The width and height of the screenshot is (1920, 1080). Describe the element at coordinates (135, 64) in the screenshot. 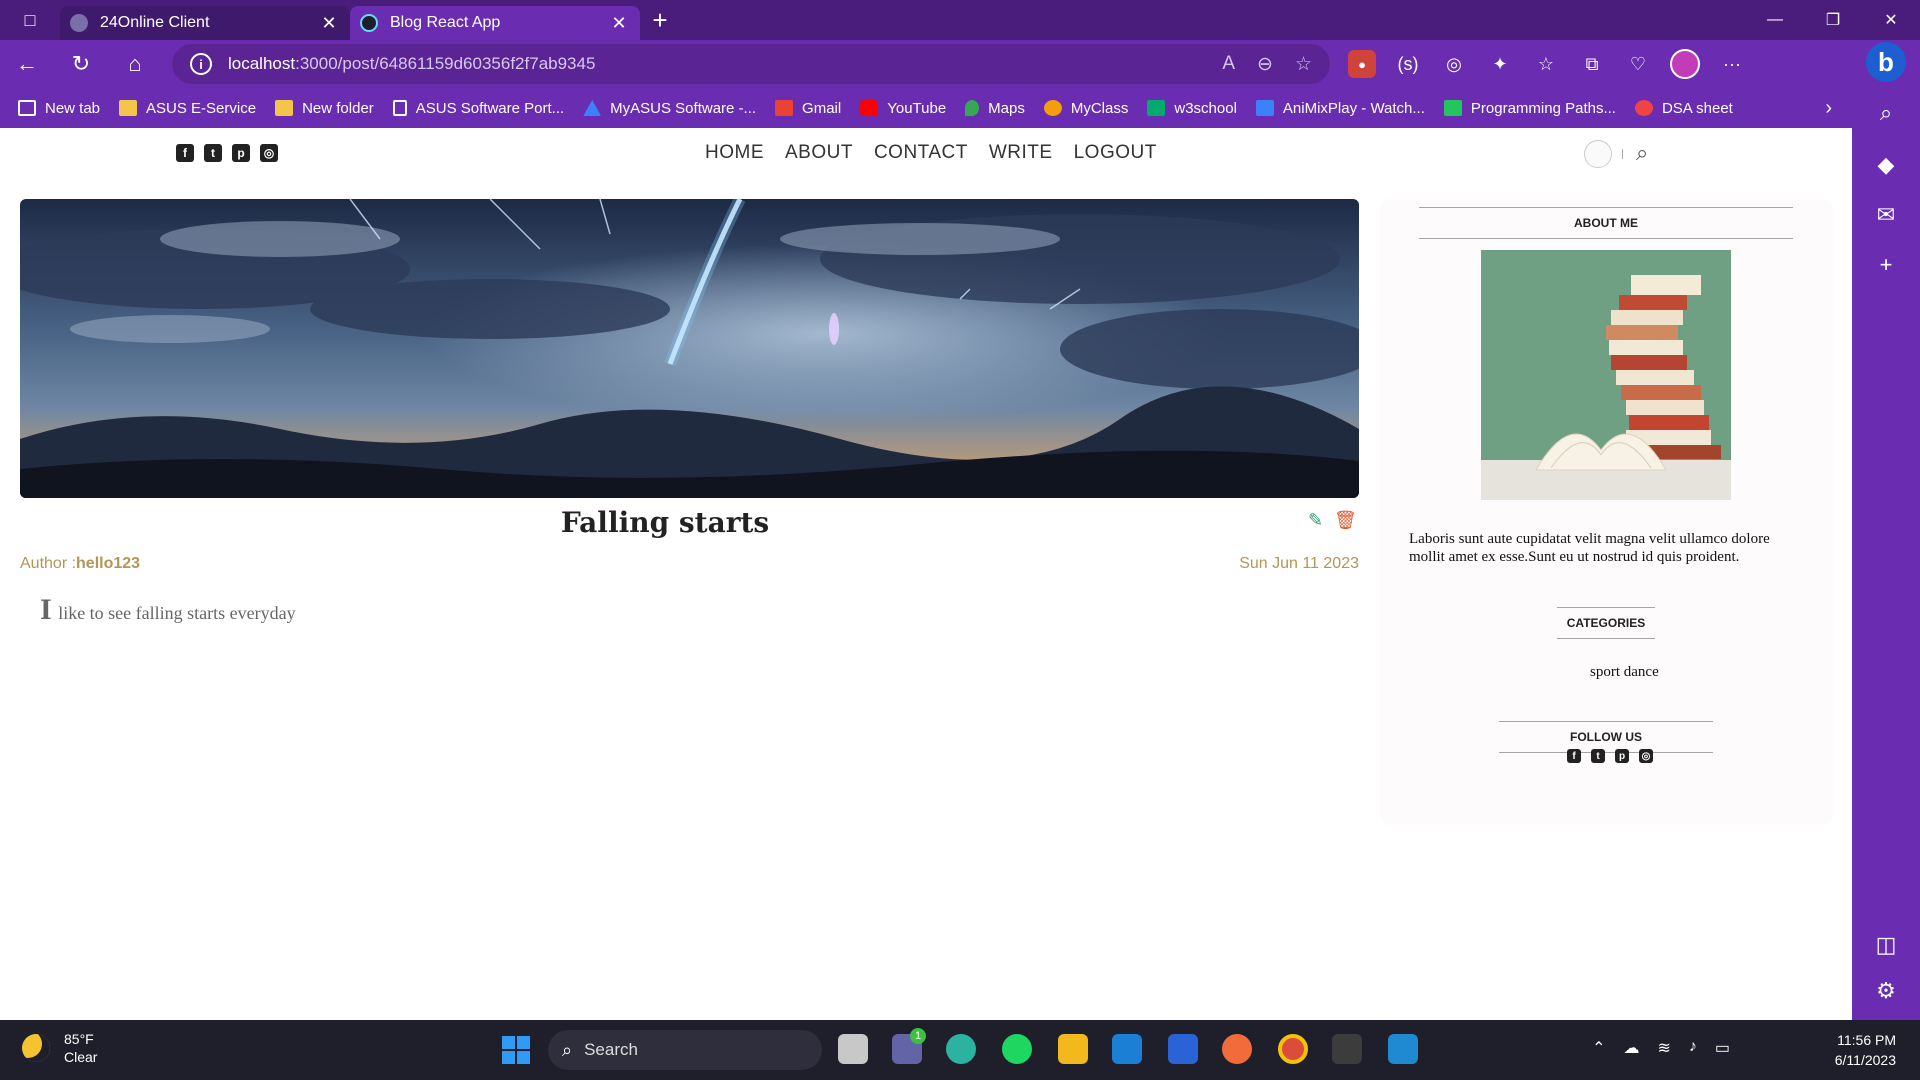

I see `home-icon: ⌂` at that location.